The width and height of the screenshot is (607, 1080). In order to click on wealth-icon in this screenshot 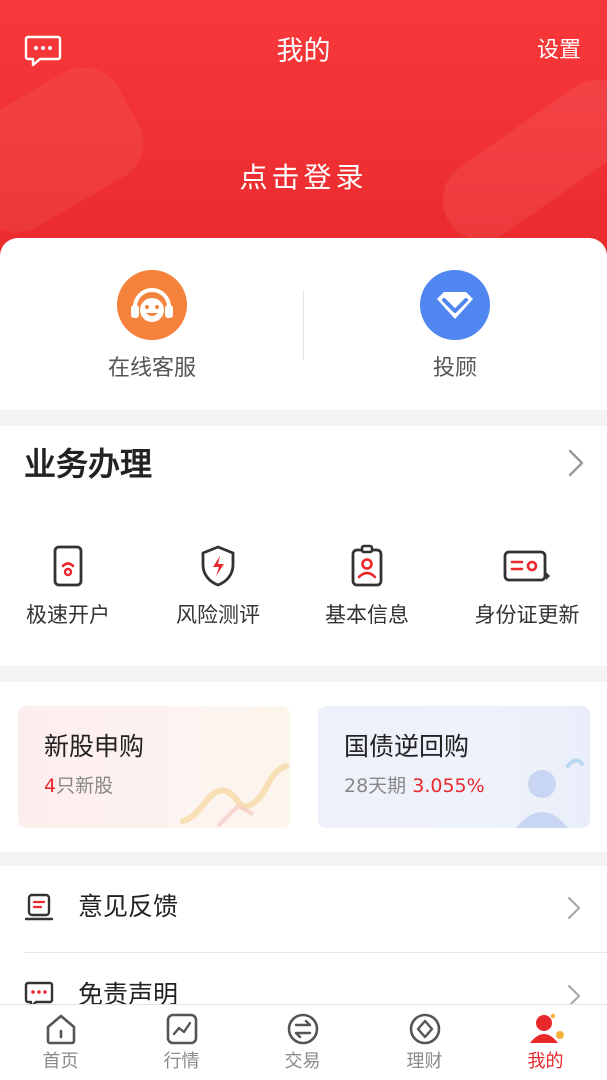, I will do `click(424, 1029)`.